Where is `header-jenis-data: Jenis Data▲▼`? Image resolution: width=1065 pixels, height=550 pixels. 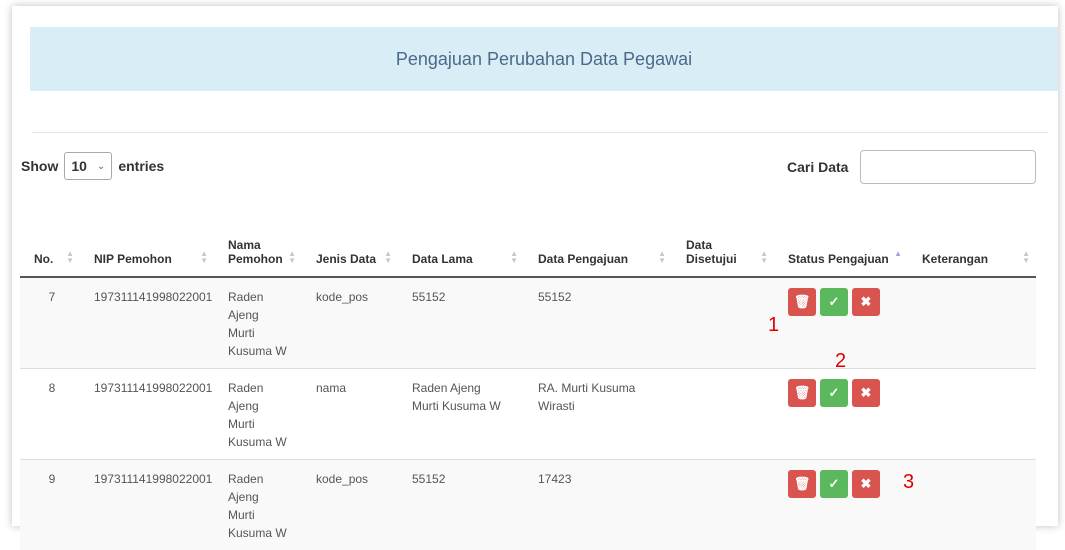
header-jenis-data: Jenis Data▲▼ is located at coordinates (350, 254).